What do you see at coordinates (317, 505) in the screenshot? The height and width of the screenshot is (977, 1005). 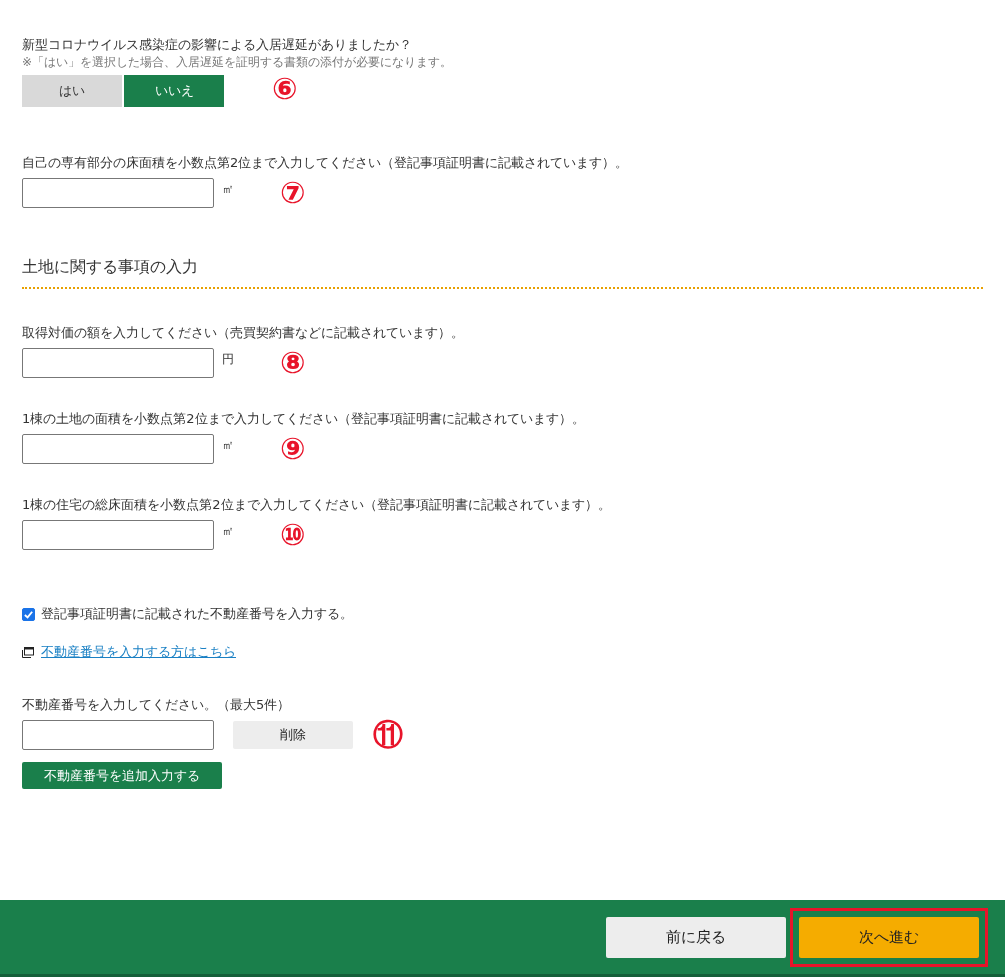 I see `field-label: 1棟の住宅の総床面積を小数点第2位まで入力してください（登記事項証明書に記載されています）。` at bounding box center [317, 505].